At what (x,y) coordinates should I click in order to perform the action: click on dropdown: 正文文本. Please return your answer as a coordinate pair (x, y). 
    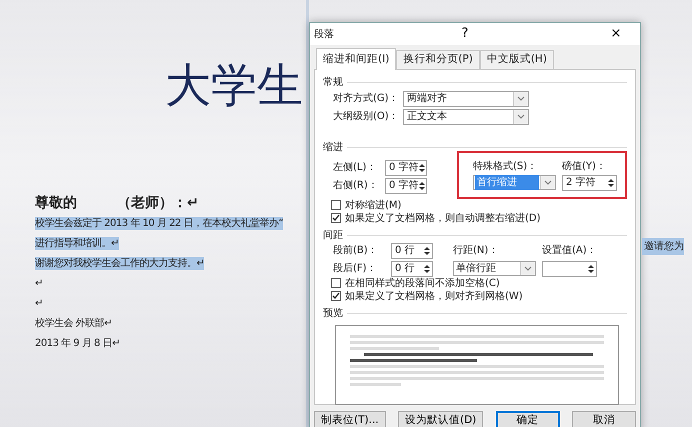
    Looking at the image, I should click on (466, 116).